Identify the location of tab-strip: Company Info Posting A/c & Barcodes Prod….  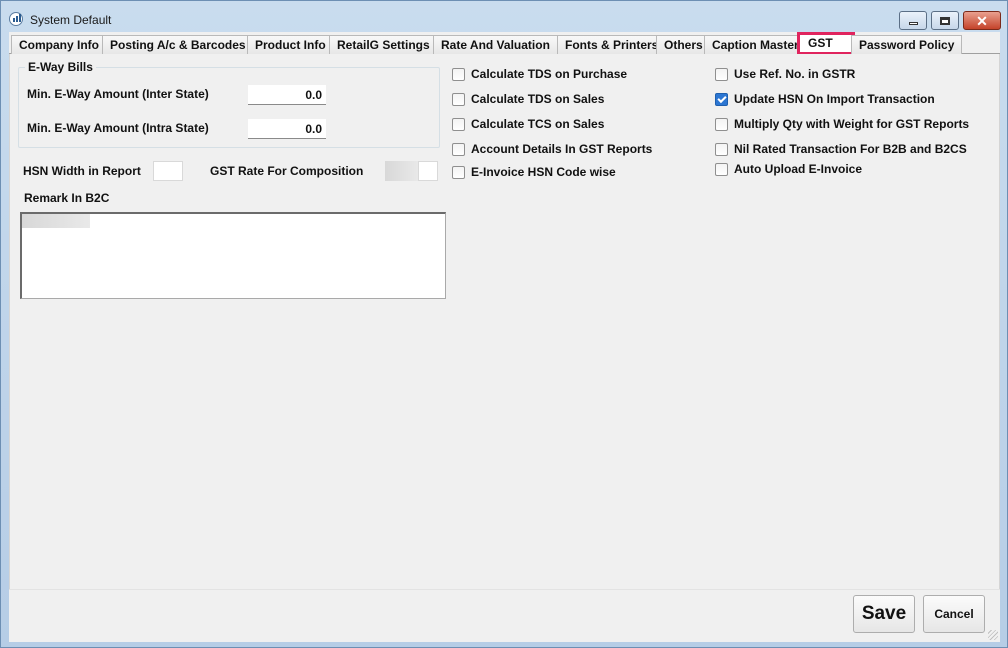
(504, 43).